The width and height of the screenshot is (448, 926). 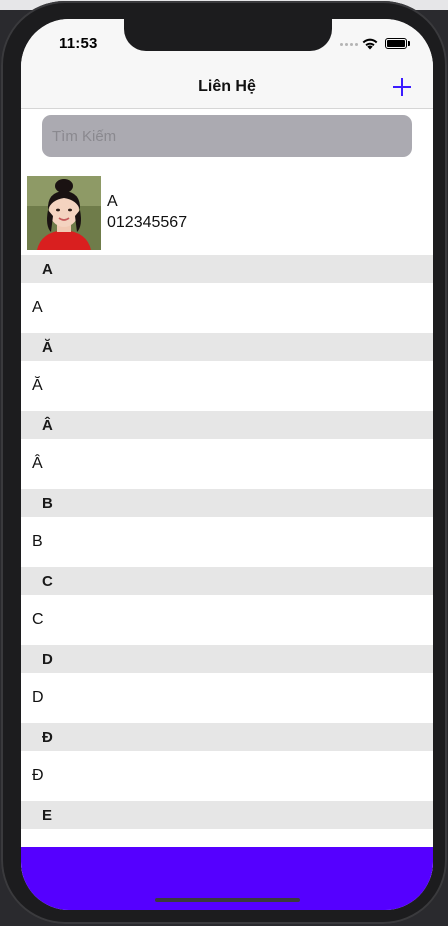 What do you see at coordinates (78, 43) in the screenshot?
I see `status-time: 11:53` at bounding box center [78, 43].